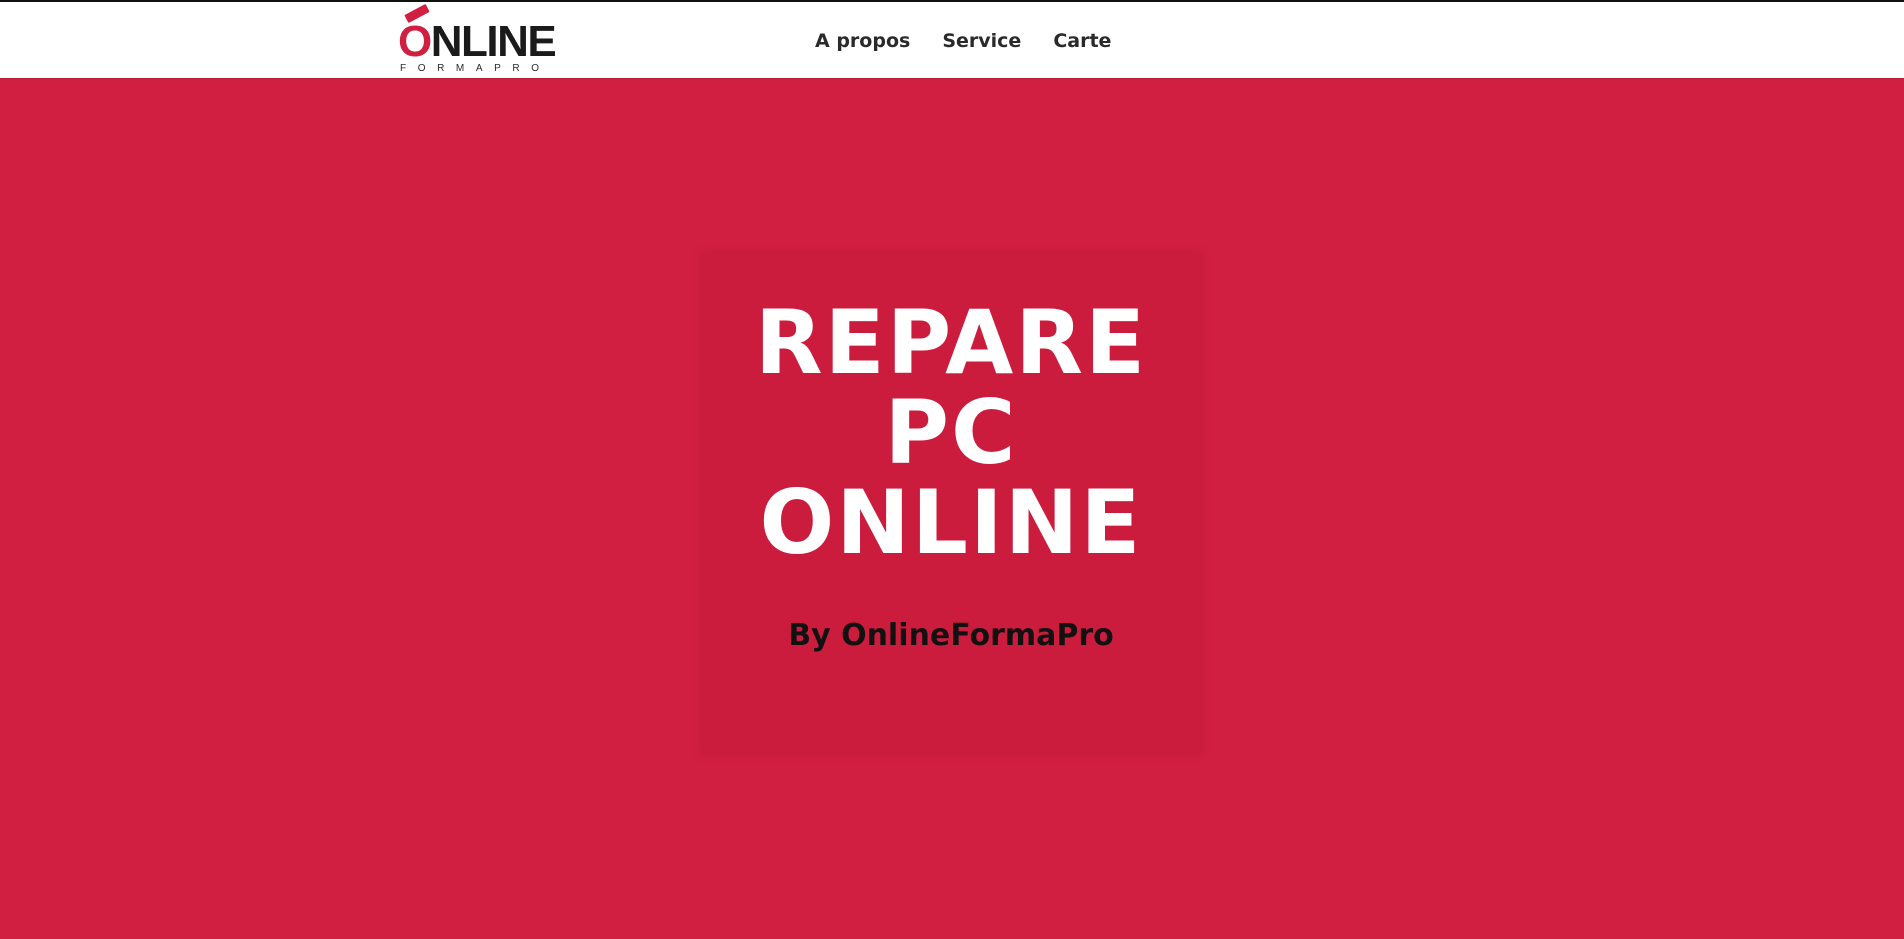 Image resolution: width=1904 pixels, height=939 pixels. Describe the element at coordinates (1082, 41) in the screenshot. I see `nav-link-carte: Carte` at that location.